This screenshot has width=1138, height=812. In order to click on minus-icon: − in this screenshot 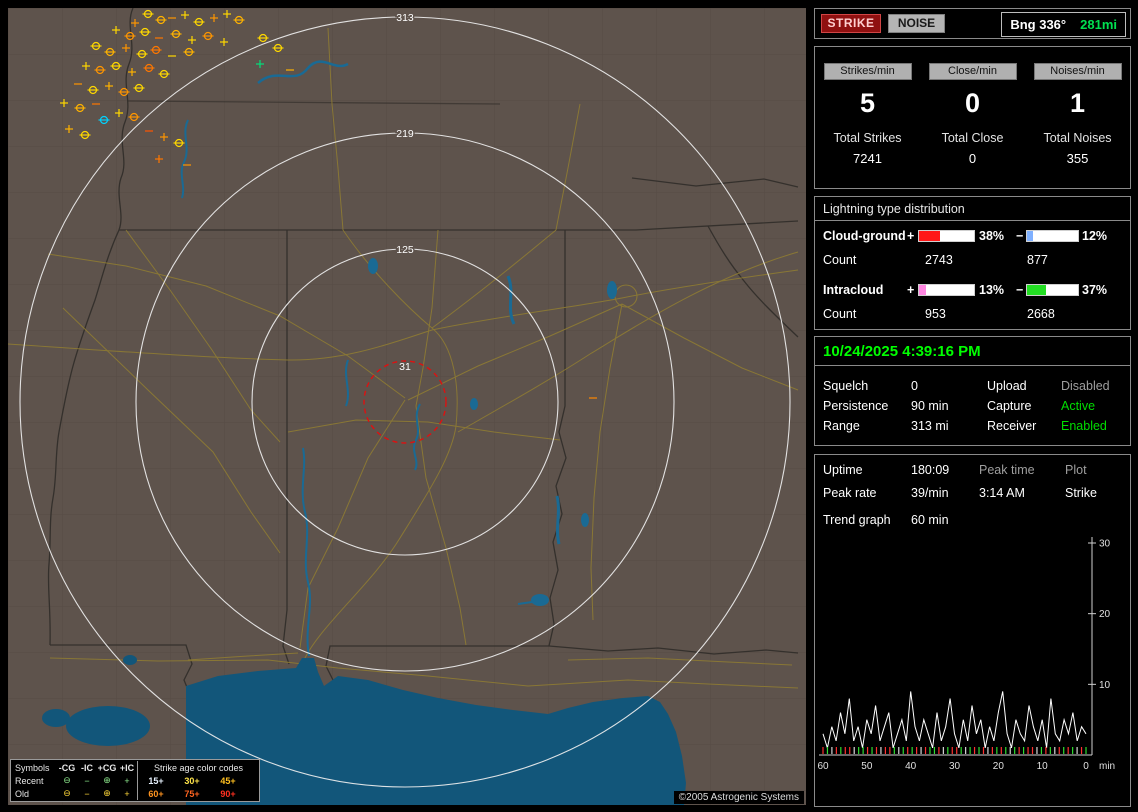, I will do `click(87, 780)`.